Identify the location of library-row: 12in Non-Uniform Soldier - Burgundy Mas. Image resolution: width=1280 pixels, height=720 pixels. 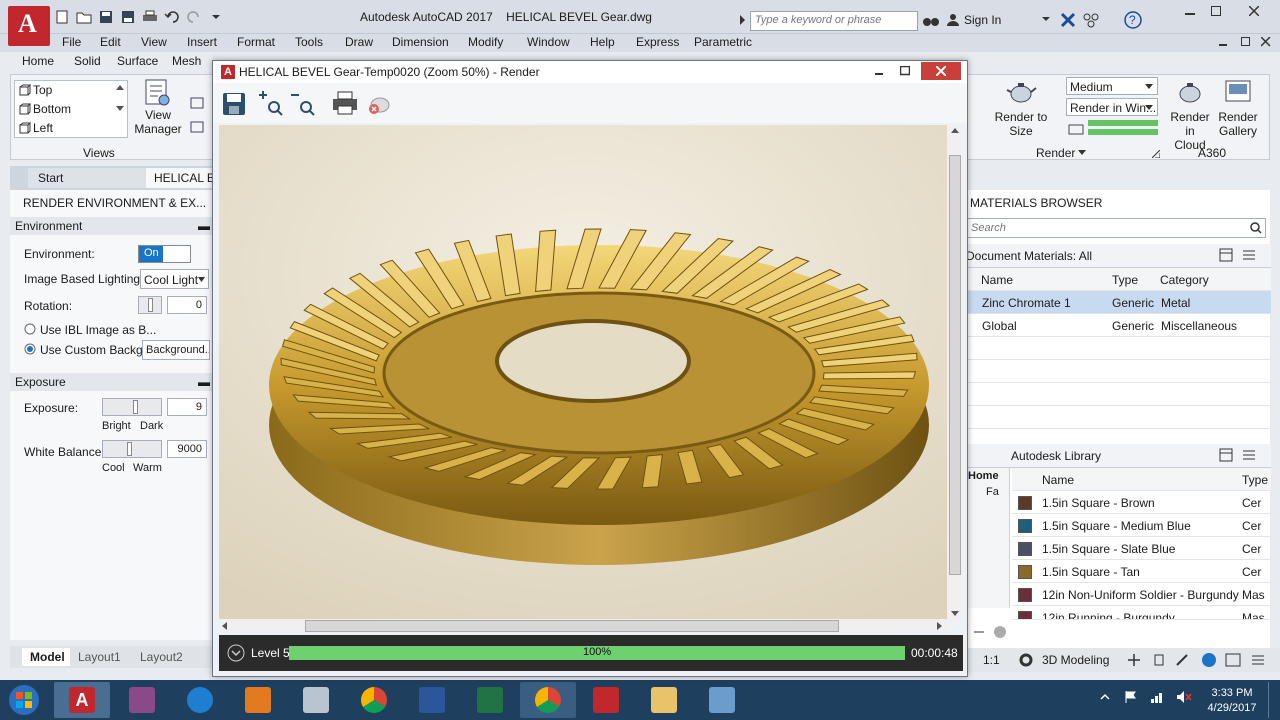
(1141, 594).